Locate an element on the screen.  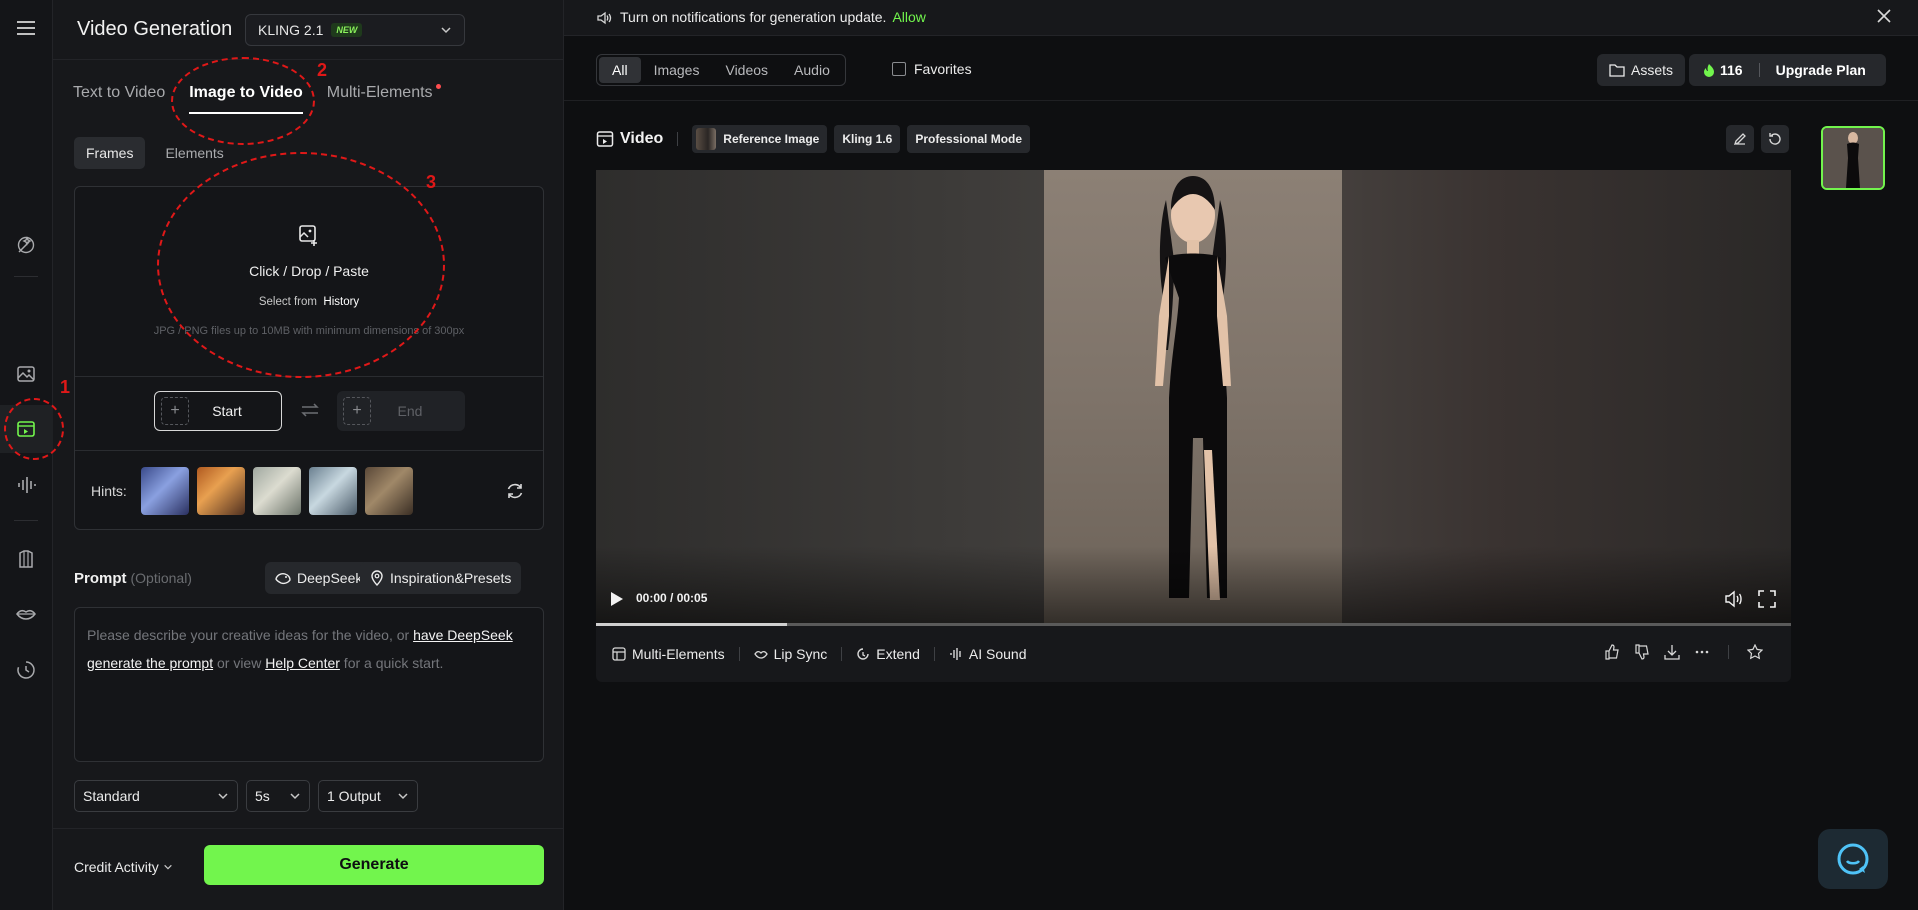
generate-button: Generate is located at coordinates (374, 865).